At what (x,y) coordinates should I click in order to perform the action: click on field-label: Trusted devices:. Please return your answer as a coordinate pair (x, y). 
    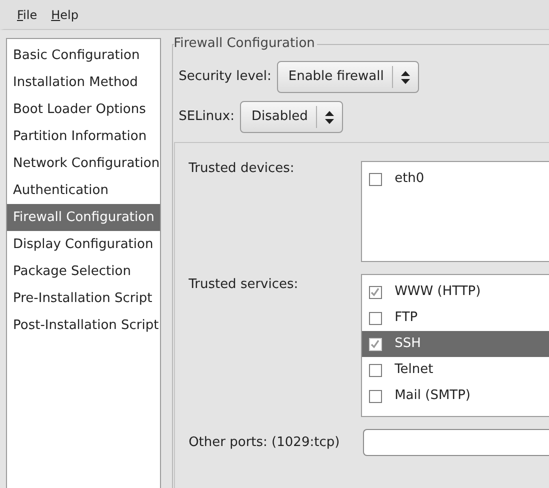
    Looking at the image, I should click on (242, 169).